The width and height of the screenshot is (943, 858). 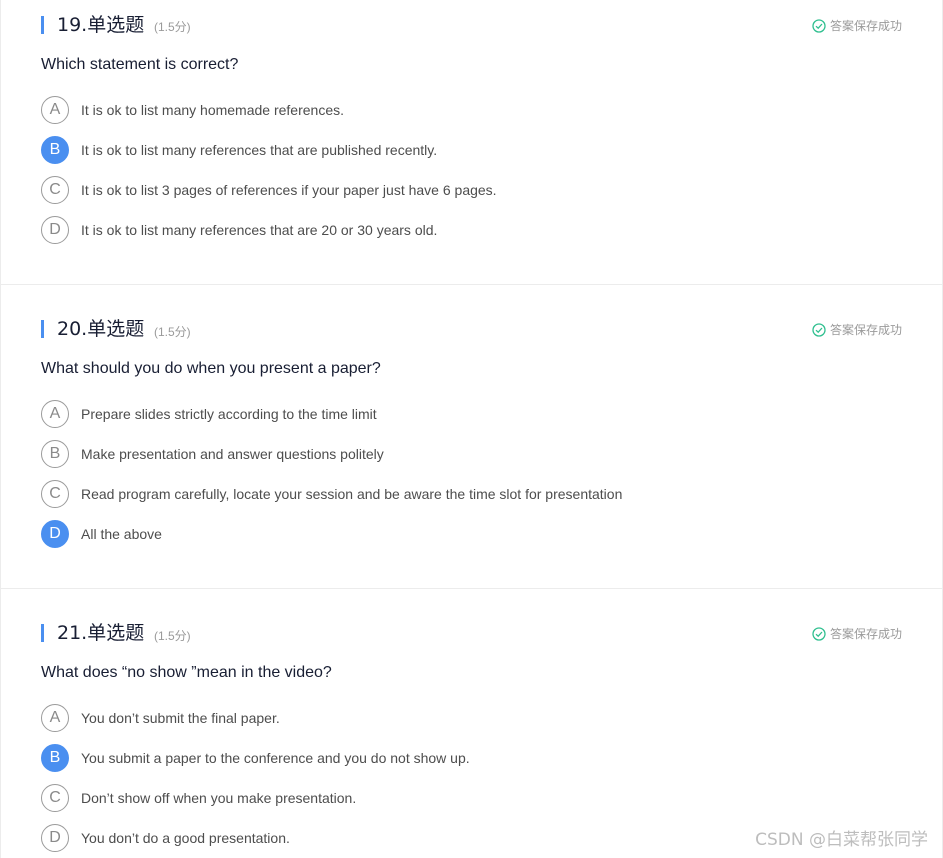 I want to click on question-title: 19.单选题, so click(x=101, y=25).